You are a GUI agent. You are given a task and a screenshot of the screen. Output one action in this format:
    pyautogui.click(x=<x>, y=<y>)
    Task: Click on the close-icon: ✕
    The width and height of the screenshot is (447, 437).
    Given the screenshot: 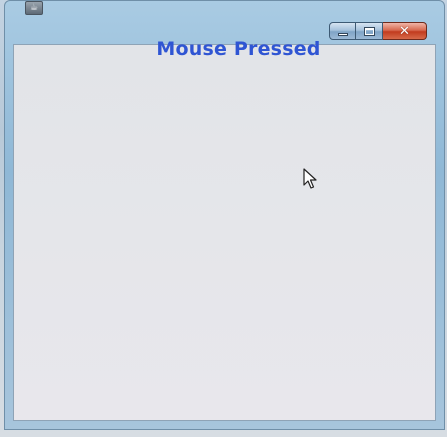 What is the action you would take?
    pyautogui.click(x=404, y=31)
    